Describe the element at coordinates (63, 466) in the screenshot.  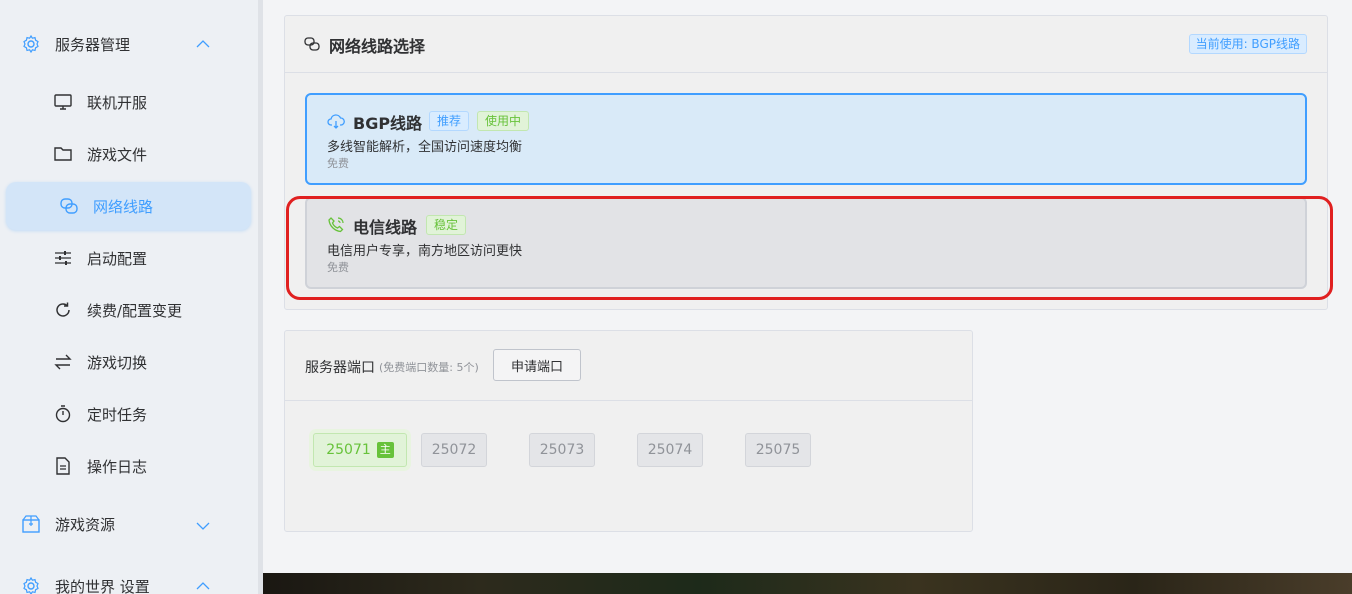
I see `document-icon` at that location.